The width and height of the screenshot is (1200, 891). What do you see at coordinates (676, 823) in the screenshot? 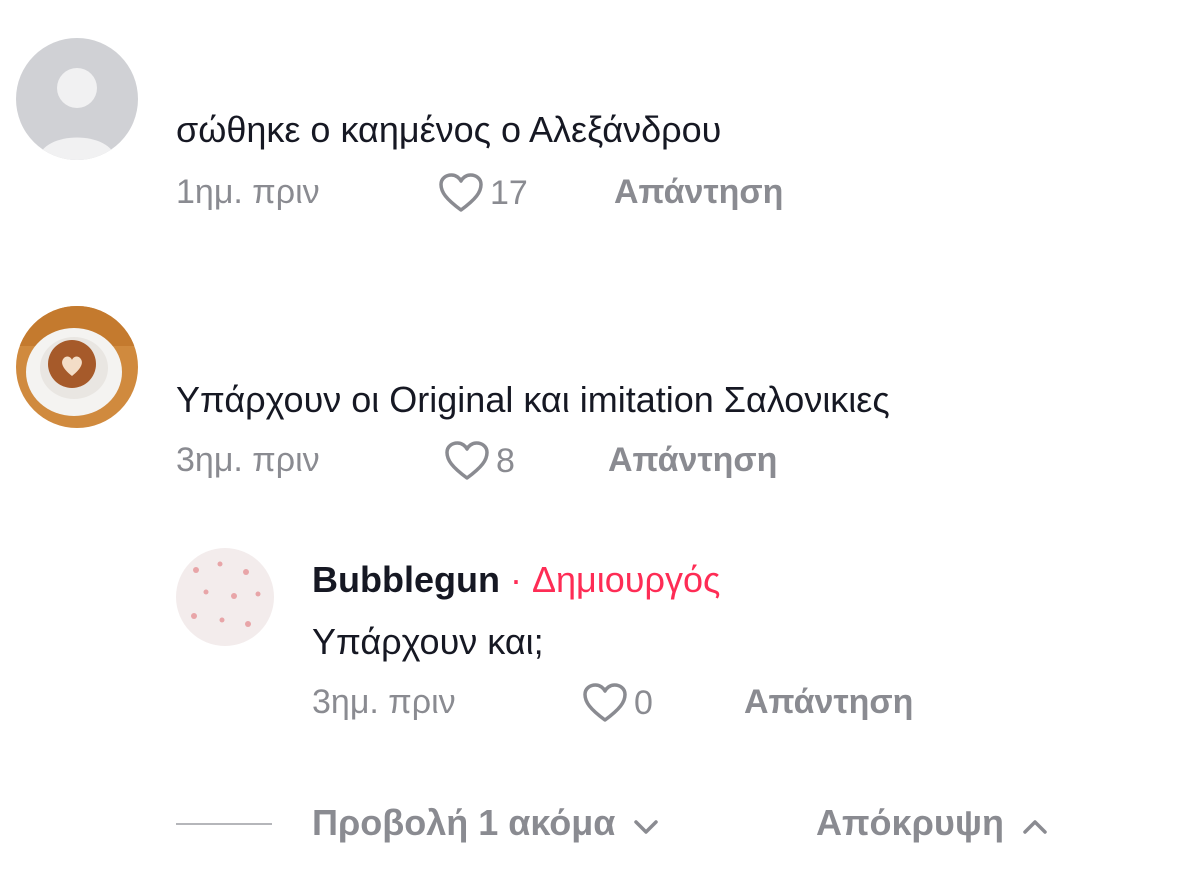
I see `replies-footer: Προβολή 1 ακόμα Απόκρυψη` at bounding box center [676, 823].